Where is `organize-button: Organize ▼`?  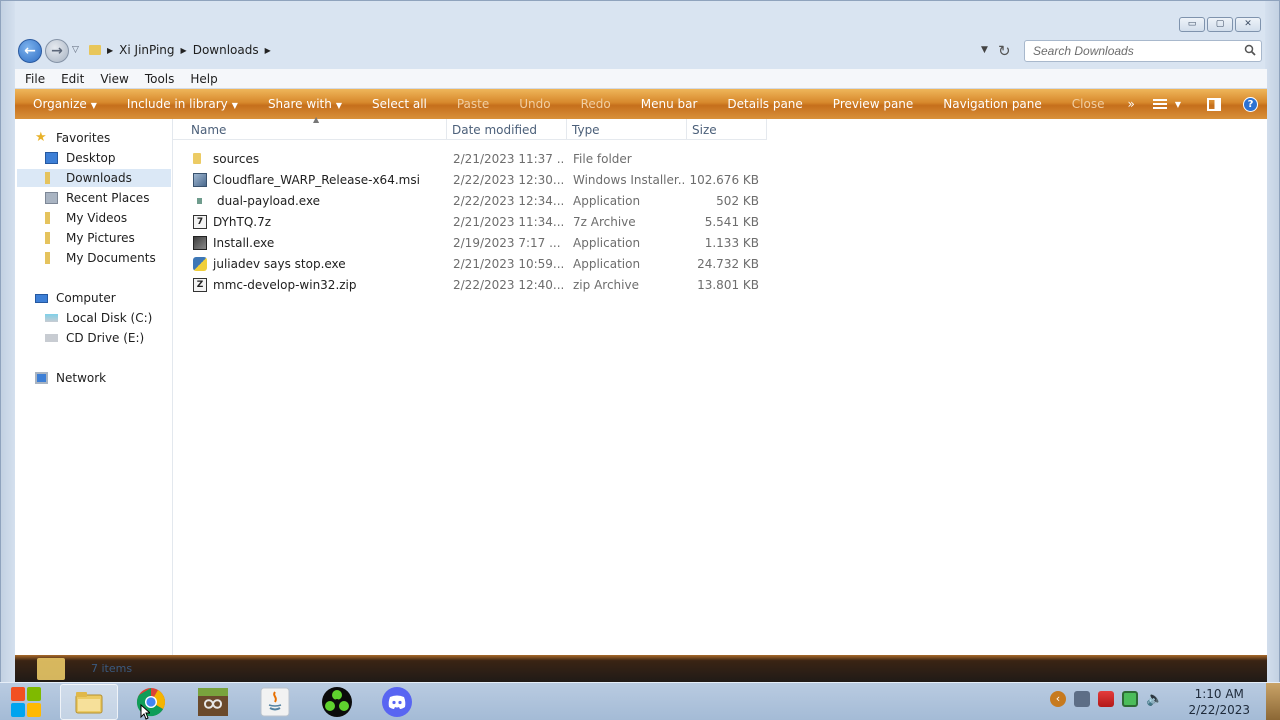
organize-button: Organize ▼ is located at coordinates (63, 104).